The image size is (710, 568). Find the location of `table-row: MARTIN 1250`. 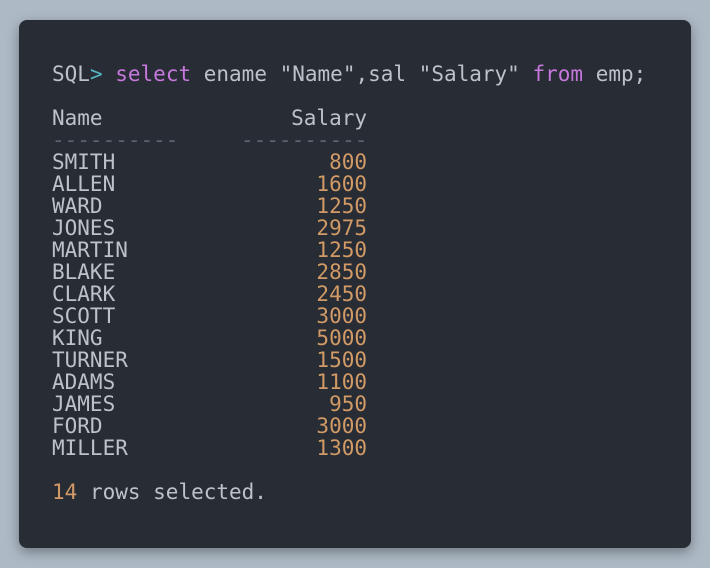

table-row: MARTIN 1250 is located at coordinates (209, 250).